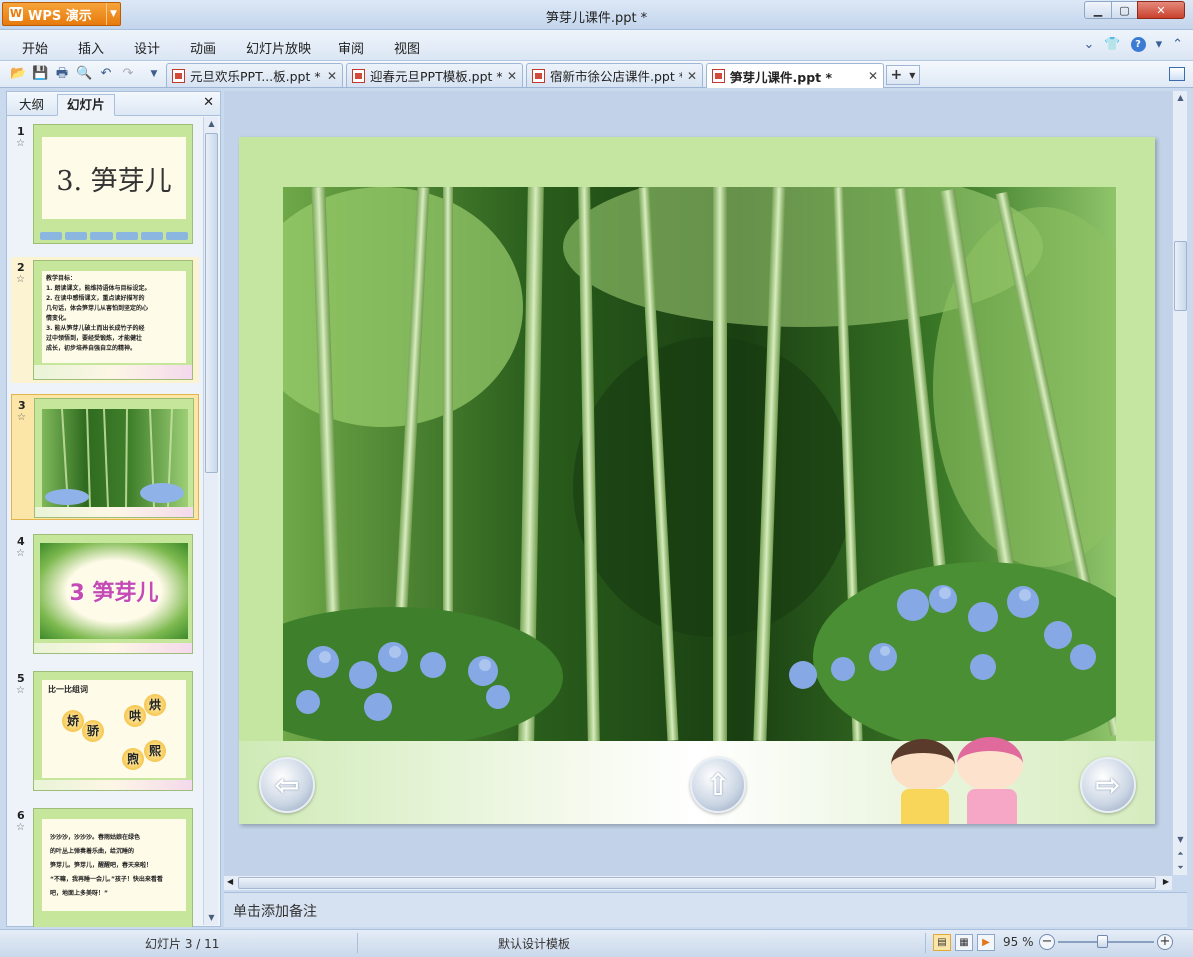 Image resolution: width=1193 pixels, height=957 pixels. Describe the element at coordinates (534, 943) in the screenshot. I see `design-template-label: 默认设计模板` at that location.